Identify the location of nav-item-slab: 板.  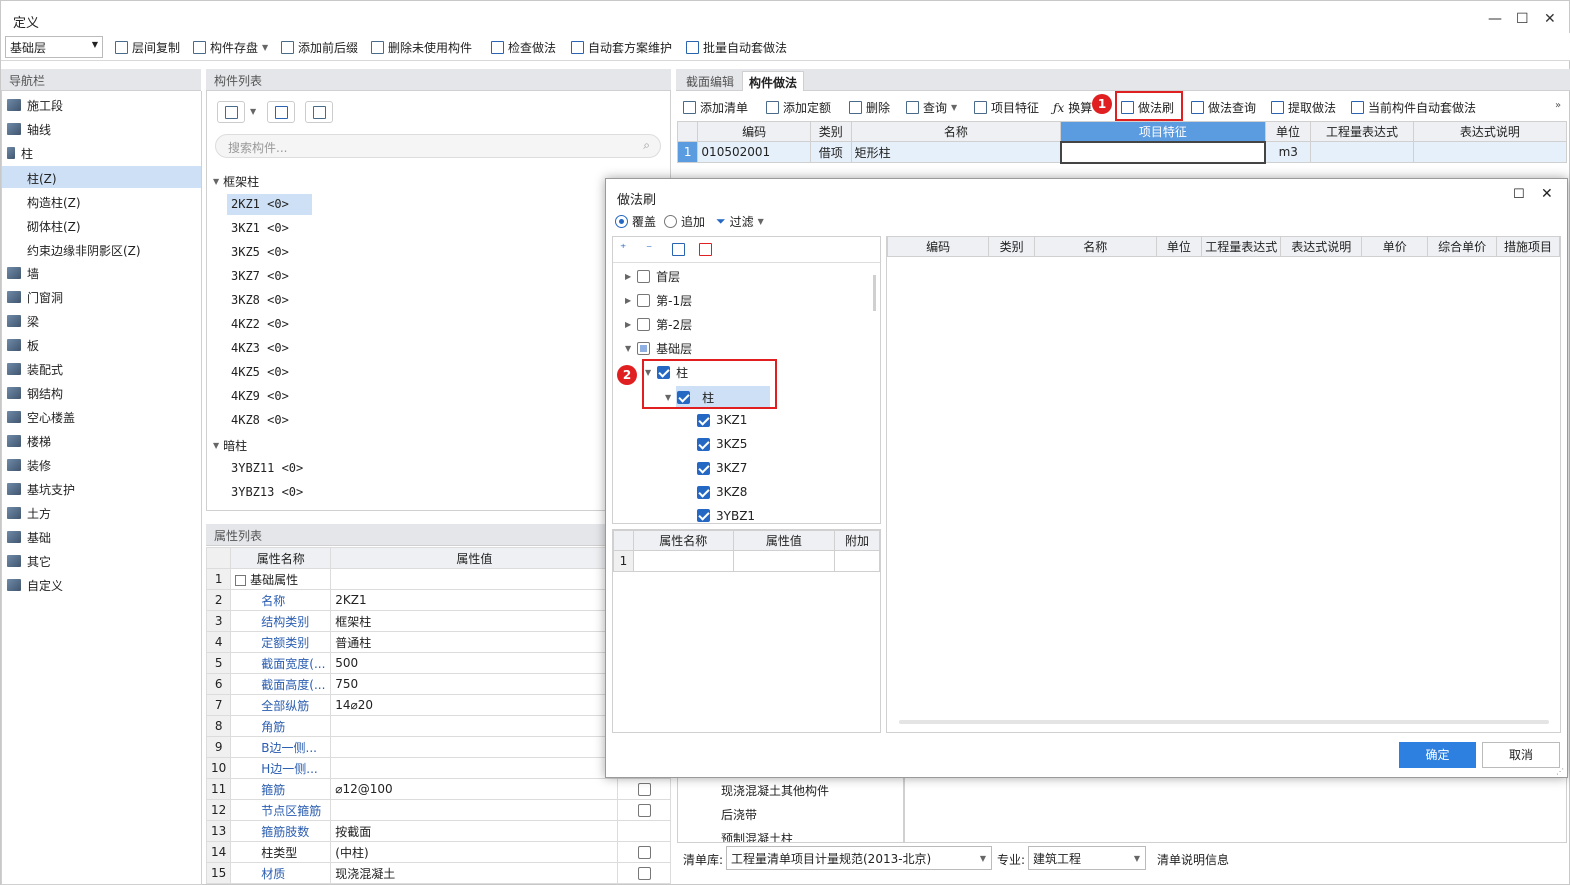
(23, 345).